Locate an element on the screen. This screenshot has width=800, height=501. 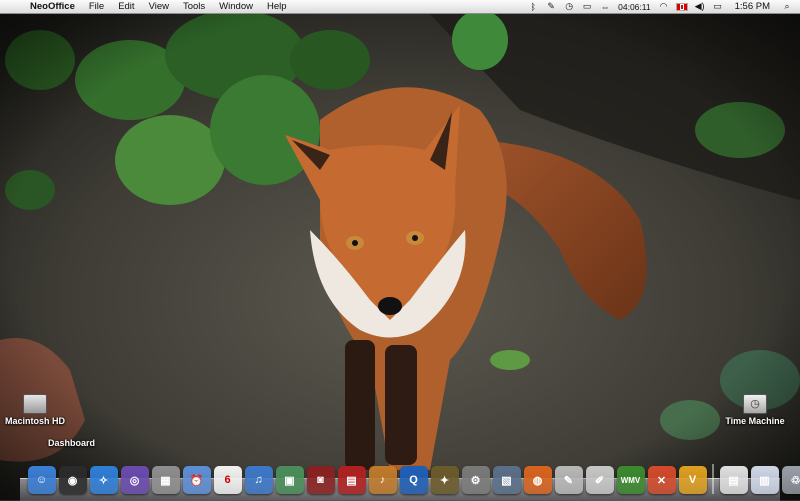
time-machine-drive-icon: ◷ is located at coordinates (755, 404).